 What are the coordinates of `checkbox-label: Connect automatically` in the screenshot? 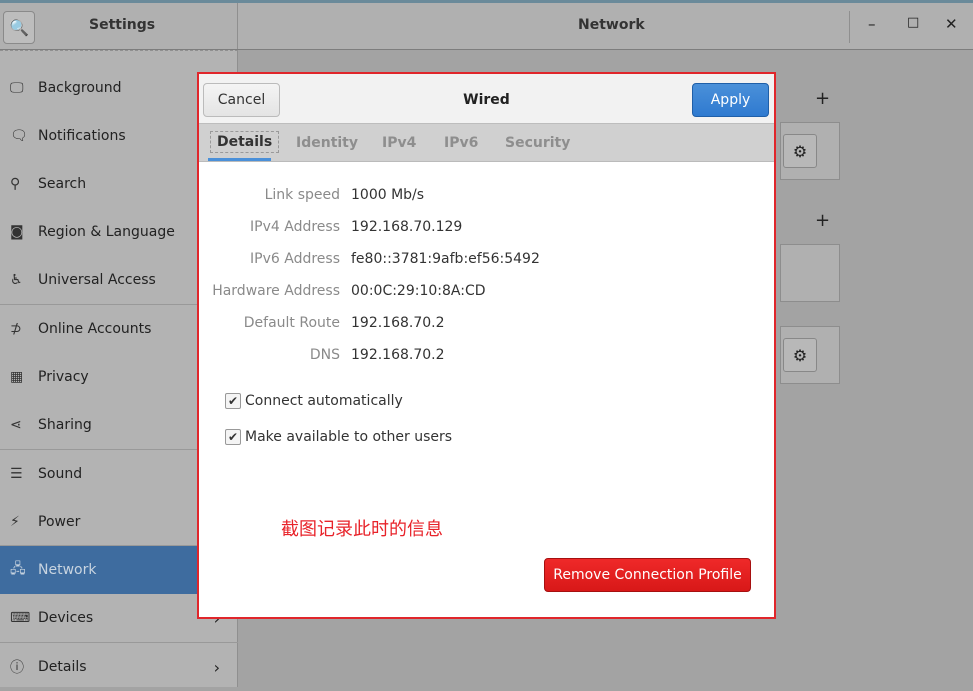 It's located at (324, 401).